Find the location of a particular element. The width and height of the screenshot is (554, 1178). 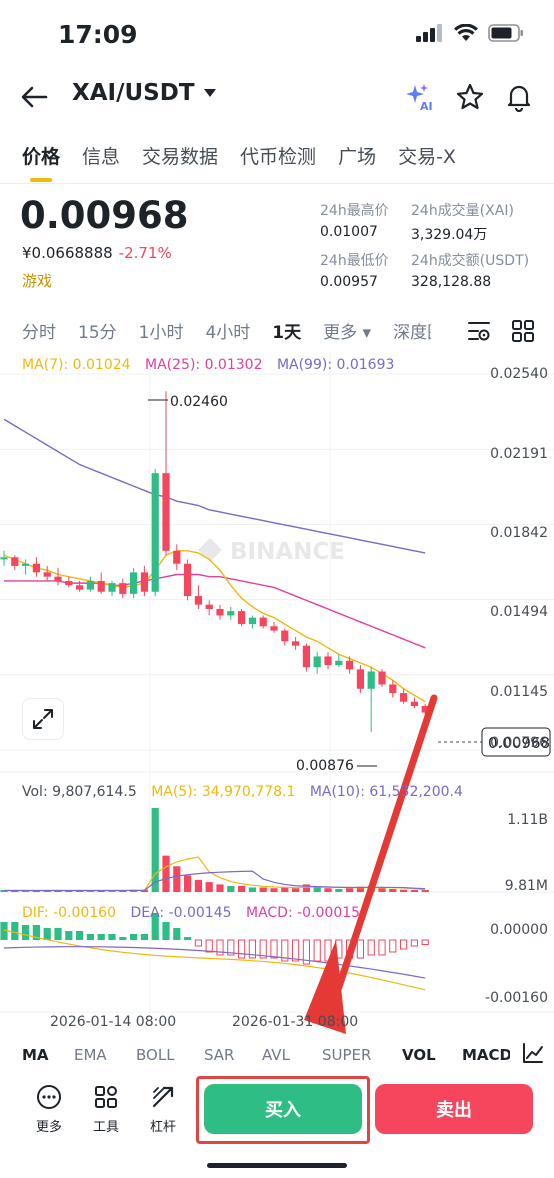

last-price: 0.00968 is located at coordinates (104, 215).